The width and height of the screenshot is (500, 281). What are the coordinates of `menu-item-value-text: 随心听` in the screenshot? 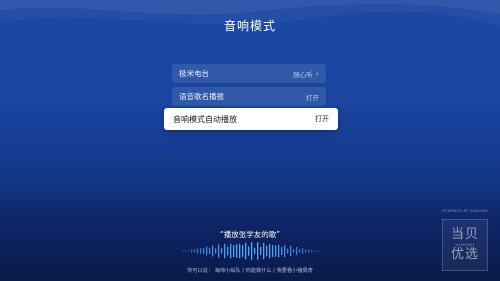 It's located at (303, 74).